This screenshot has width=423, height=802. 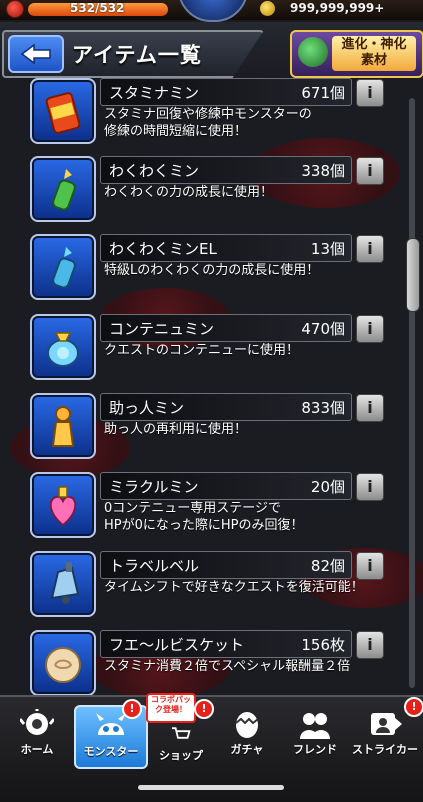 I want to click on item-count: 156枚, so click(x=323, y=645).